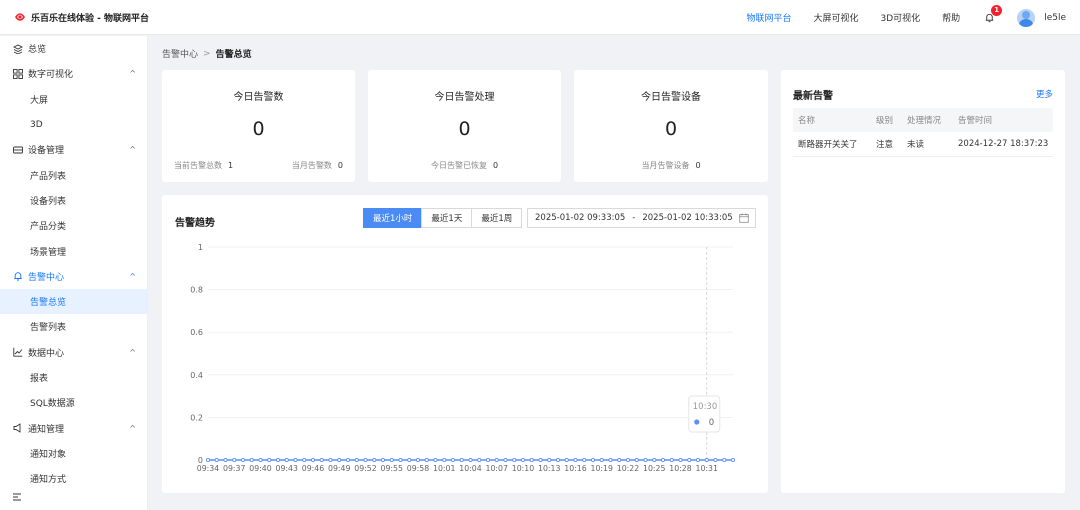  I want to click on logo-icon, so click(20, 17).